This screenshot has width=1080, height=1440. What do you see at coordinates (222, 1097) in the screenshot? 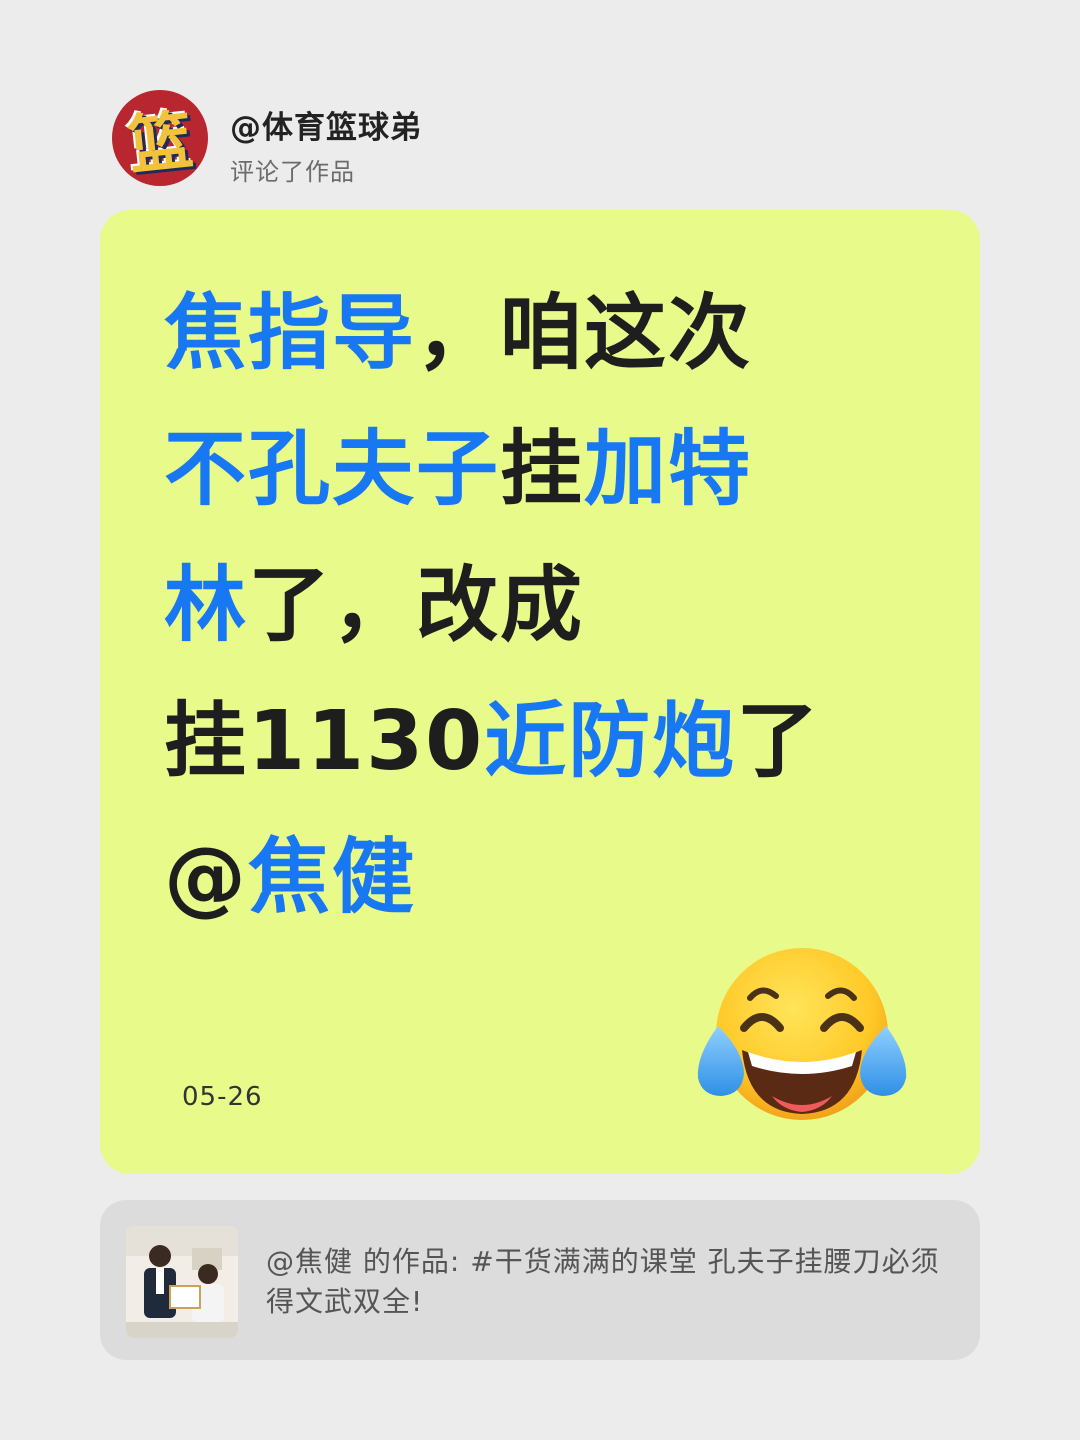
I see `comment-date: 05-26` at bounding box center [222, 1097].